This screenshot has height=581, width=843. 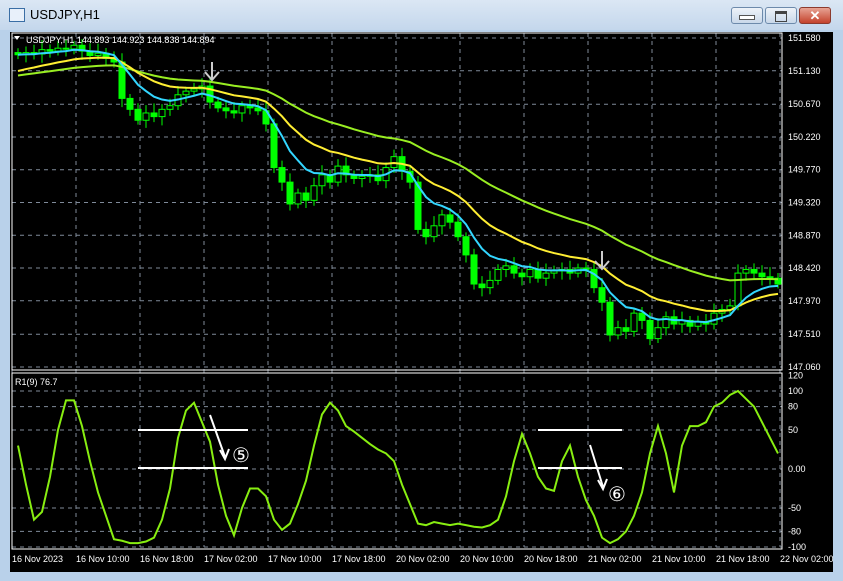 What do you see at coordinates (615, 559) in the screenshot?
I see `time-label: 21 Nov 02:00` at bounding box center [615, 559].